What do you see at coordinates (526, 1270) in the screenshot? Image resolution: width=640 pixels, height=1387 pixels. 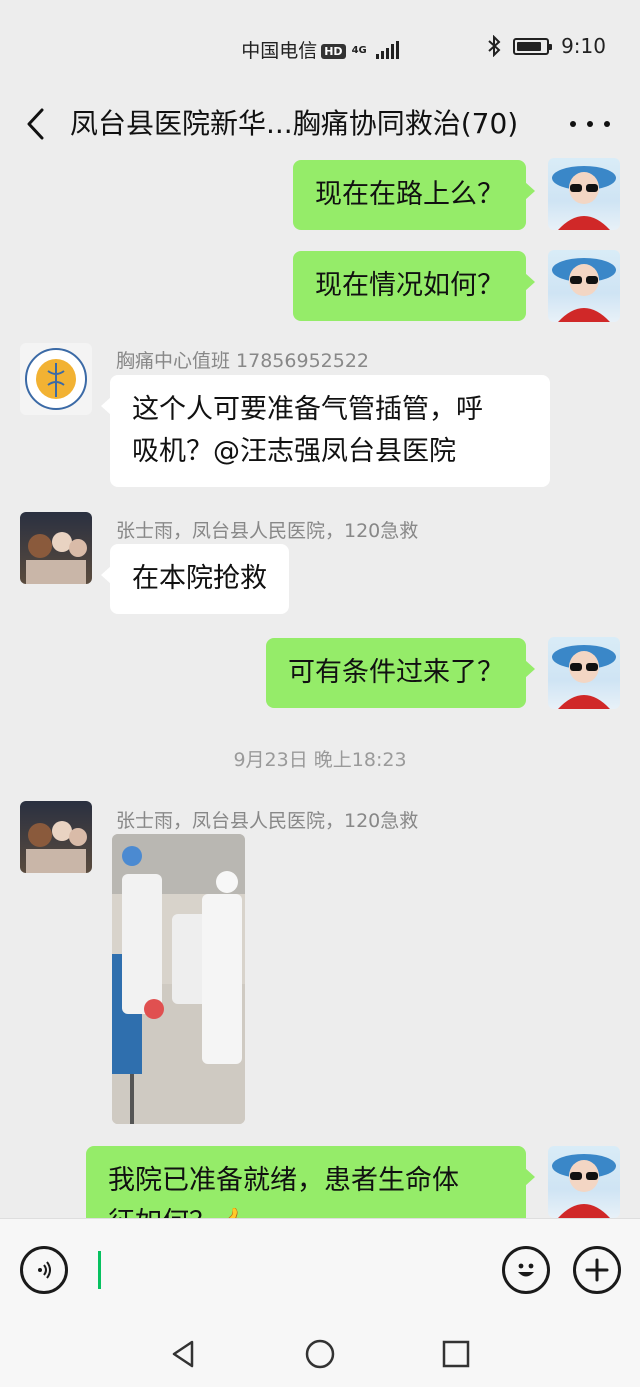 I see `emoji-icon` at bounding box center [526, 1270].